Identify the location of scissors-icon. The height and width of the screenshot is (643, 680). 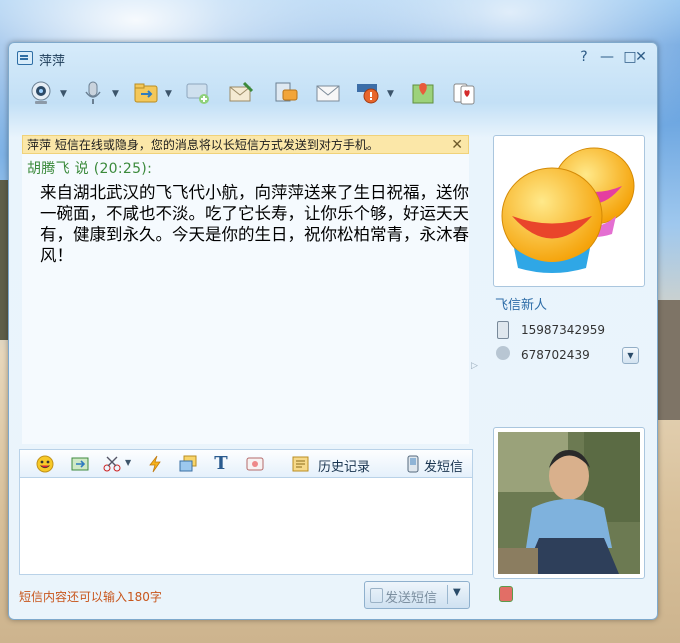
(112, 464).